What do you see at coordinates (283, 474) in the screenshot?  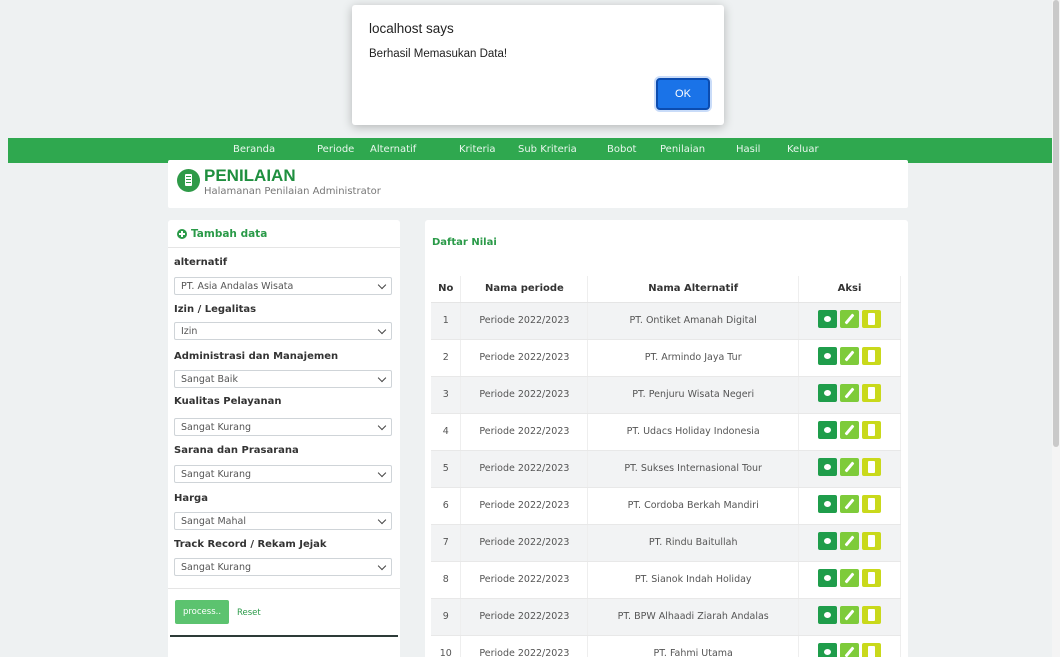 I see `select-sarana-prasarana: Sangat Kurang` at bounding box center [283, 474].